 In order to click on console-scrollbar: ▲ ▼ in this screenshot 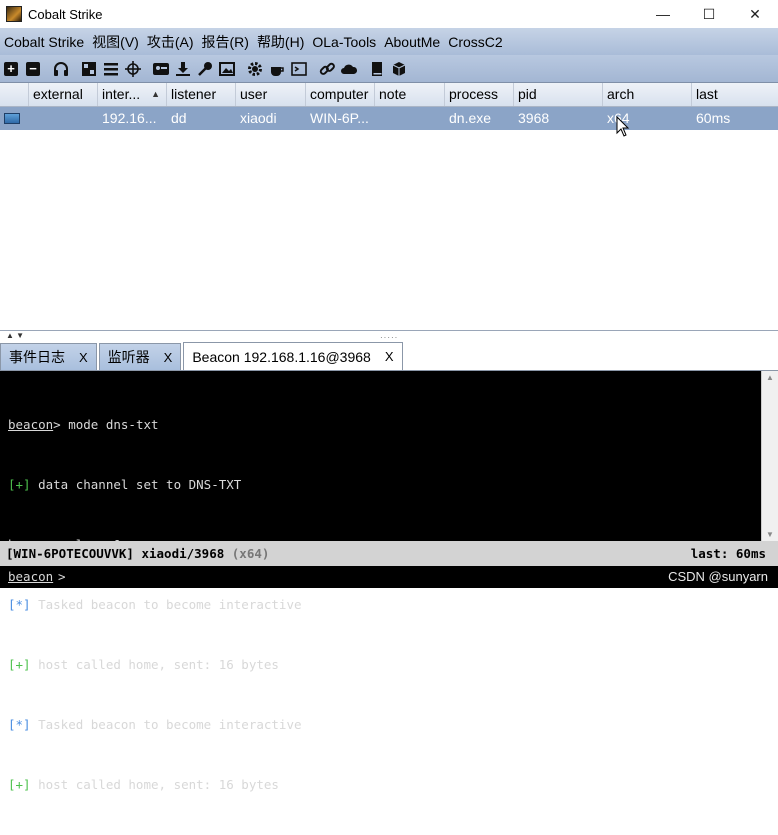, I will do `click(769, 456)`.